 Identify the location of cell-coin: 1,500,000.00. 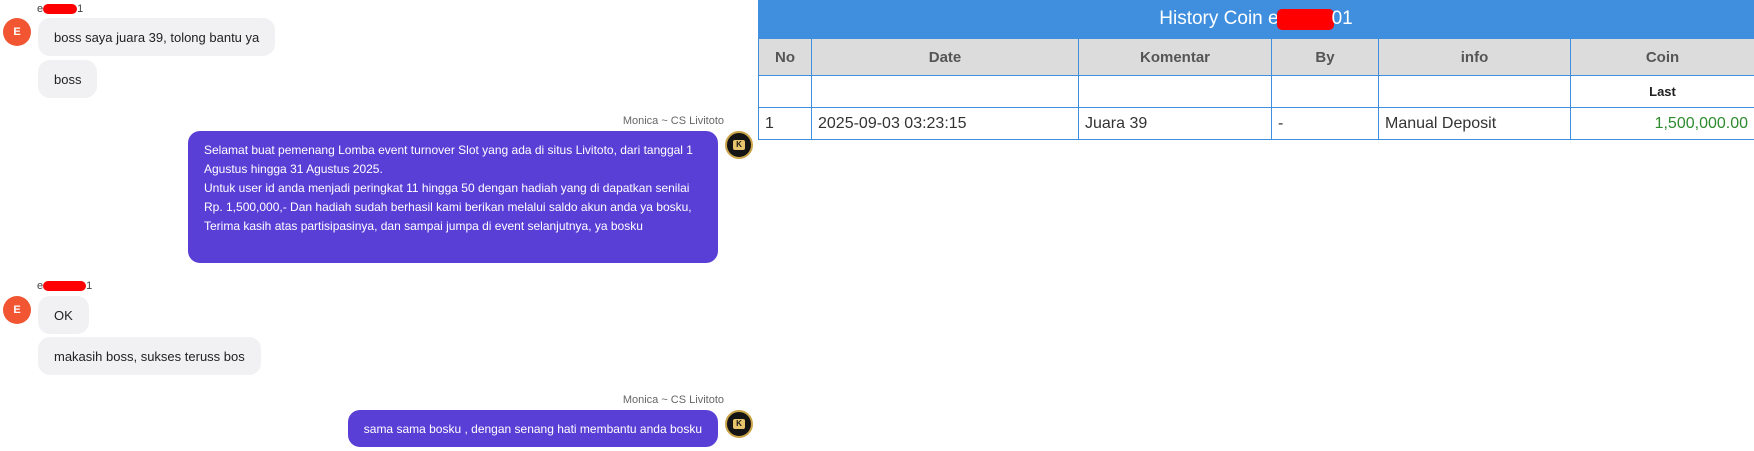
(1662, 123).